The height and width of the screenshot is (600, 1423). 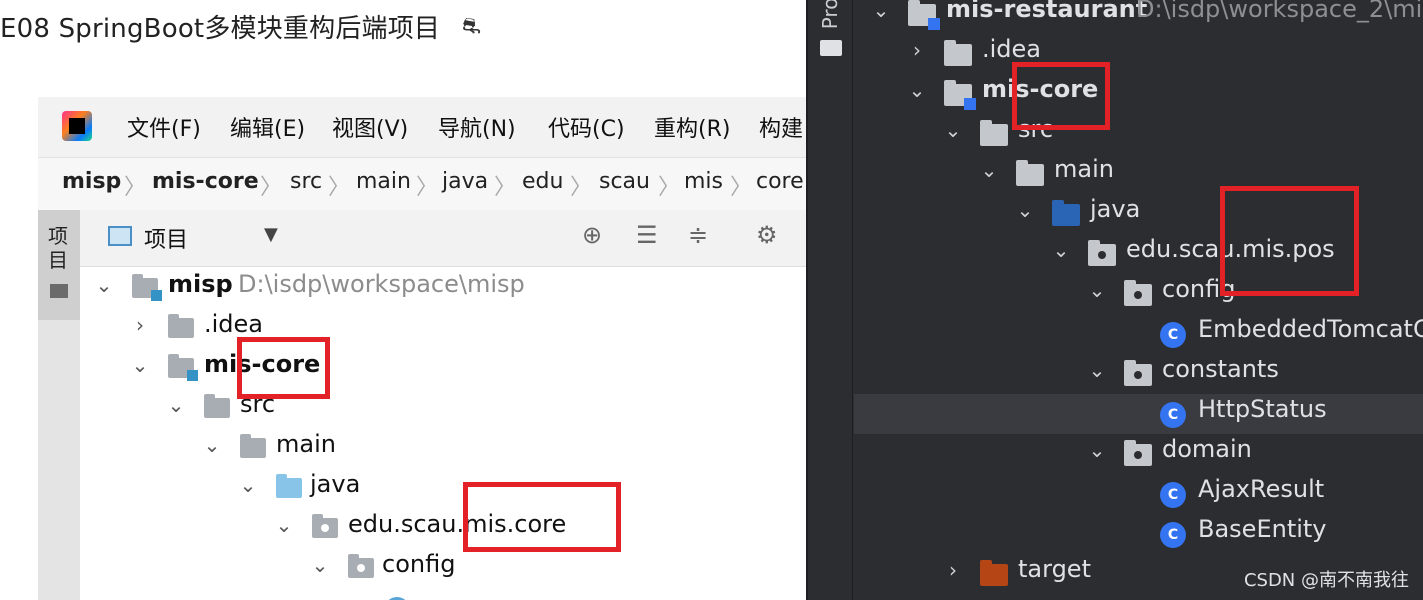 I want to click on project-tool-strip: 项目, so click(x=59, y=405).